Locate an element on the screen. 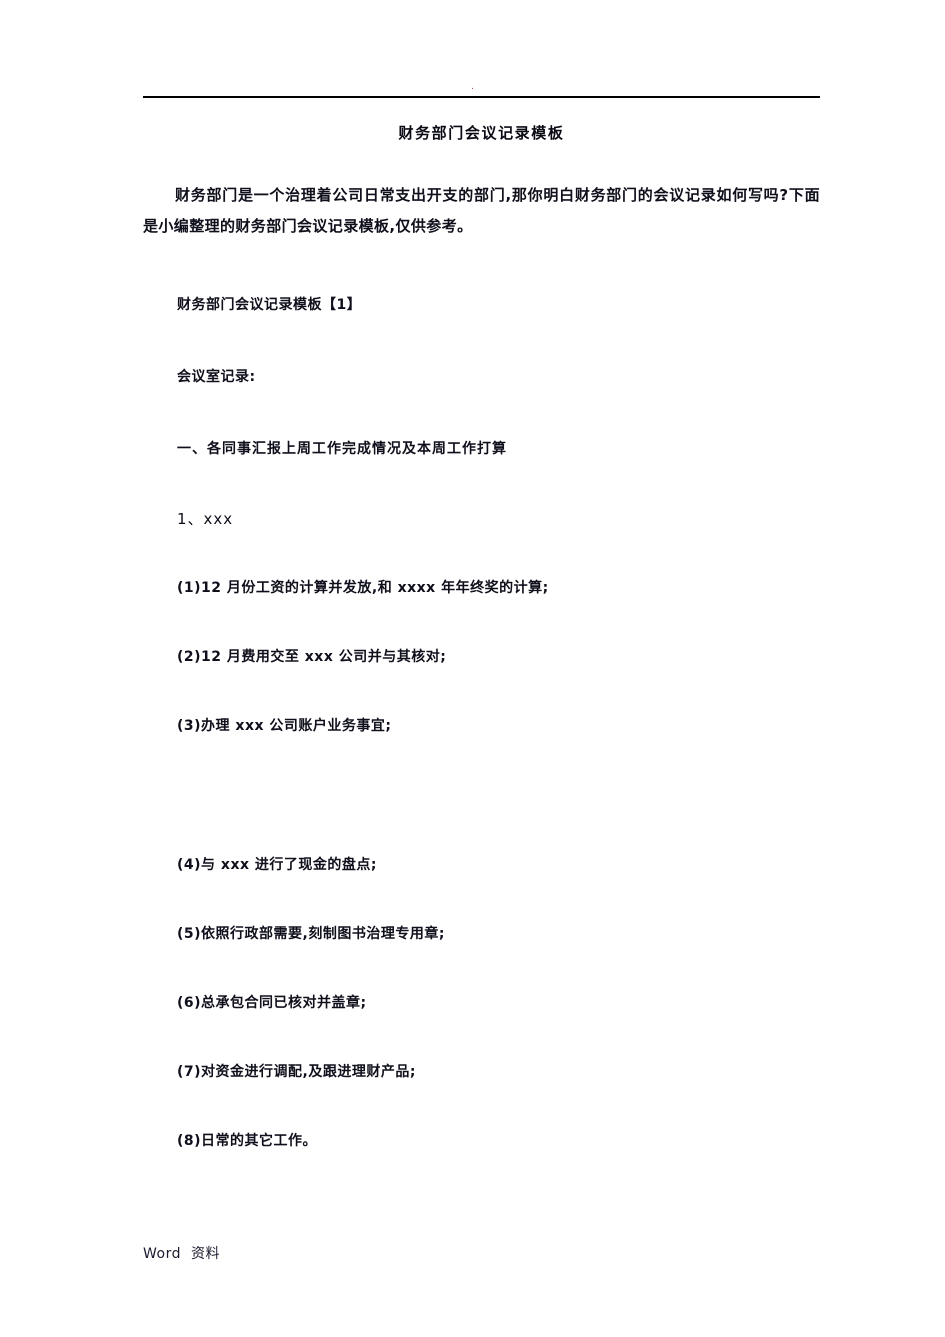 This screenshot has height=1337, width=945. list-item: (3)办理 xxx 公司账户业务事宜; is located at coordinates (284, 726).